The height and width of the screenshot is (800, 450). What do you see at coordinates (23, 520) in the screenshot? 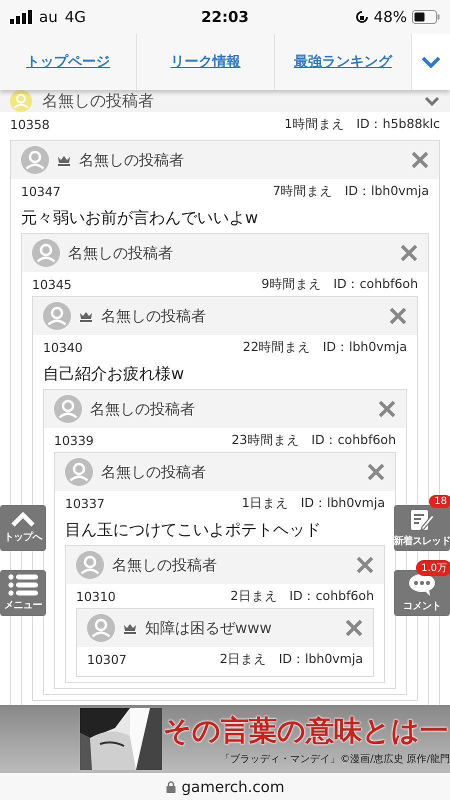
I see `chevron-up-icon` at bounding box center [23, 520].